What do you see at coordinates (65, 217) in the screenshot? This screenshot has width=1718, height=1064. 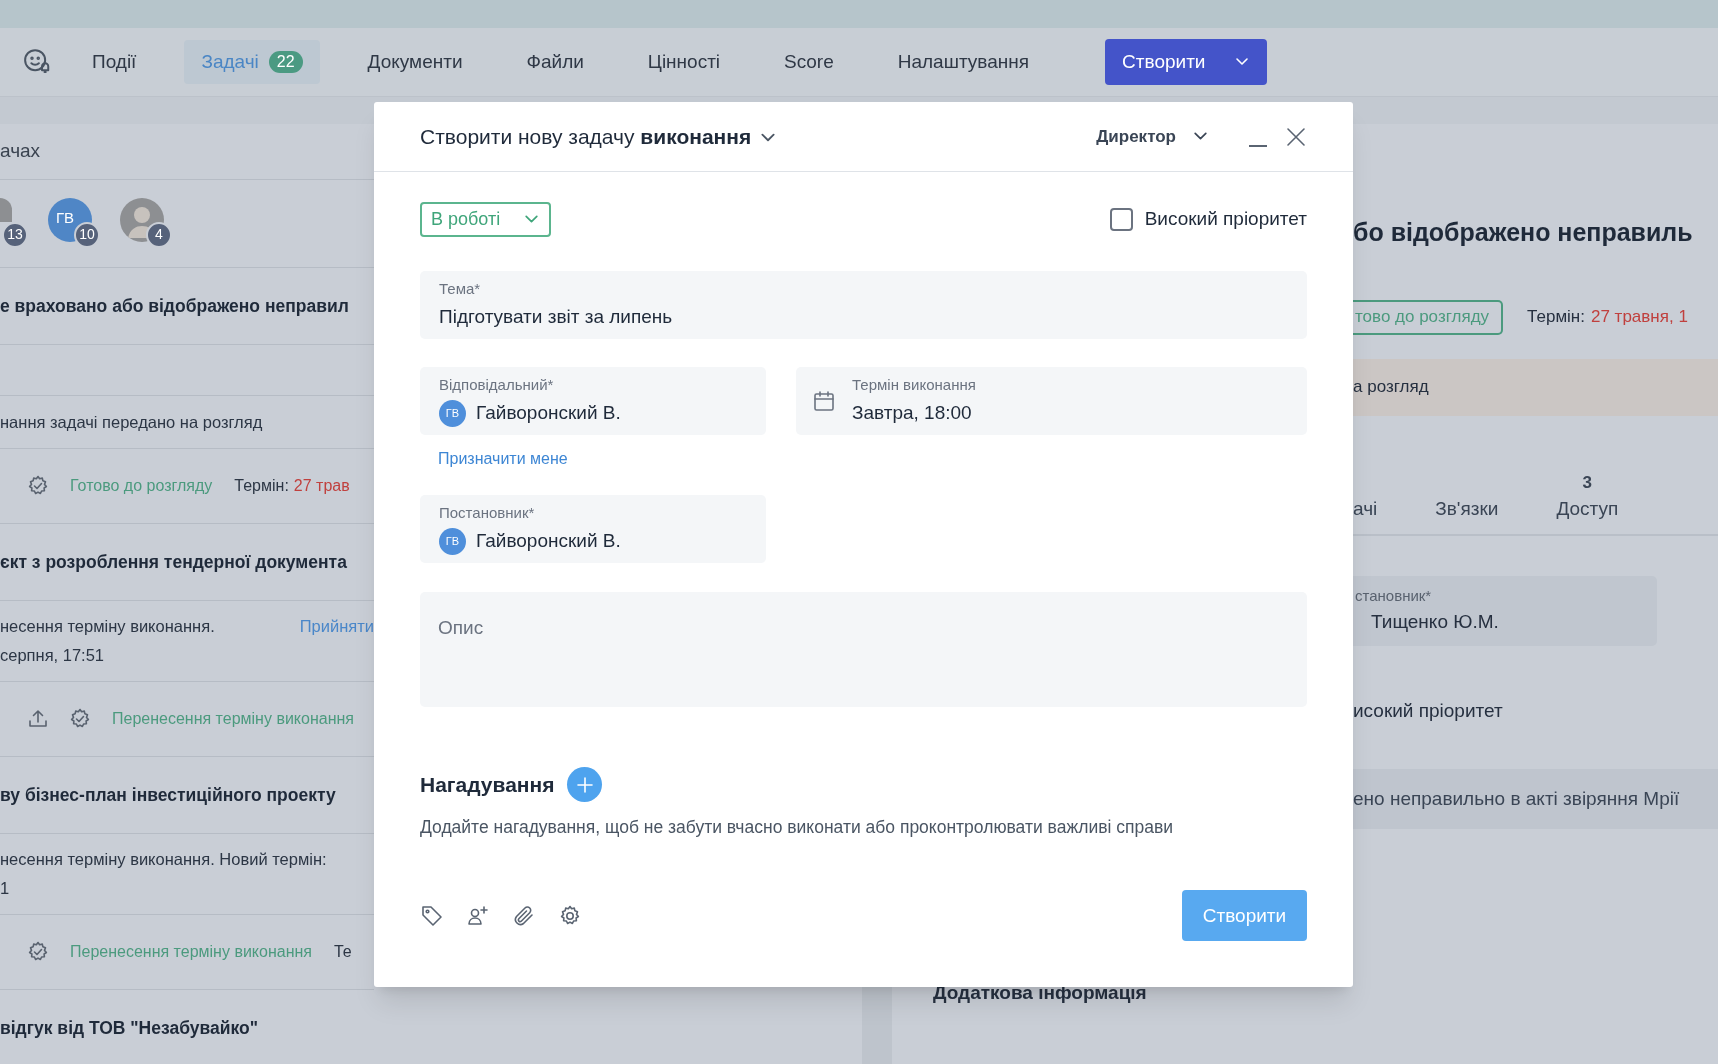 I see `avatar-initials: ГВ` at bounding box center [65, 217].